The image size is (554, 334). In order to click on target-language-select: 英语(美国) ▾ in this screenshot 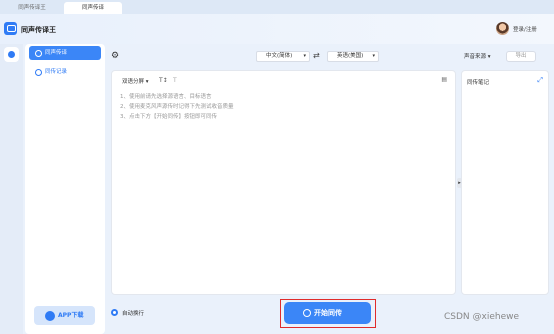, I will do `click(353, 56)`.